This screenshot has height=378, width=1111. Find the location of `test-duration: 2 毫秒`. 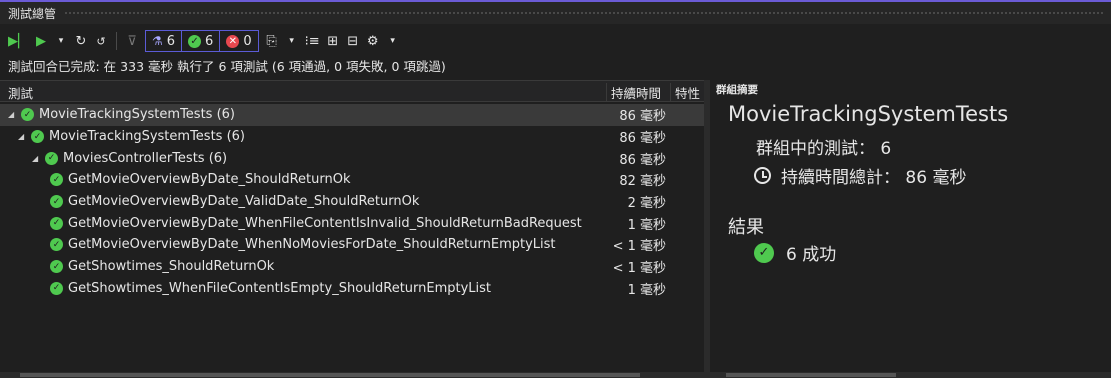

test-duration: 2 毫秒 is located at coordinates (646, 204).